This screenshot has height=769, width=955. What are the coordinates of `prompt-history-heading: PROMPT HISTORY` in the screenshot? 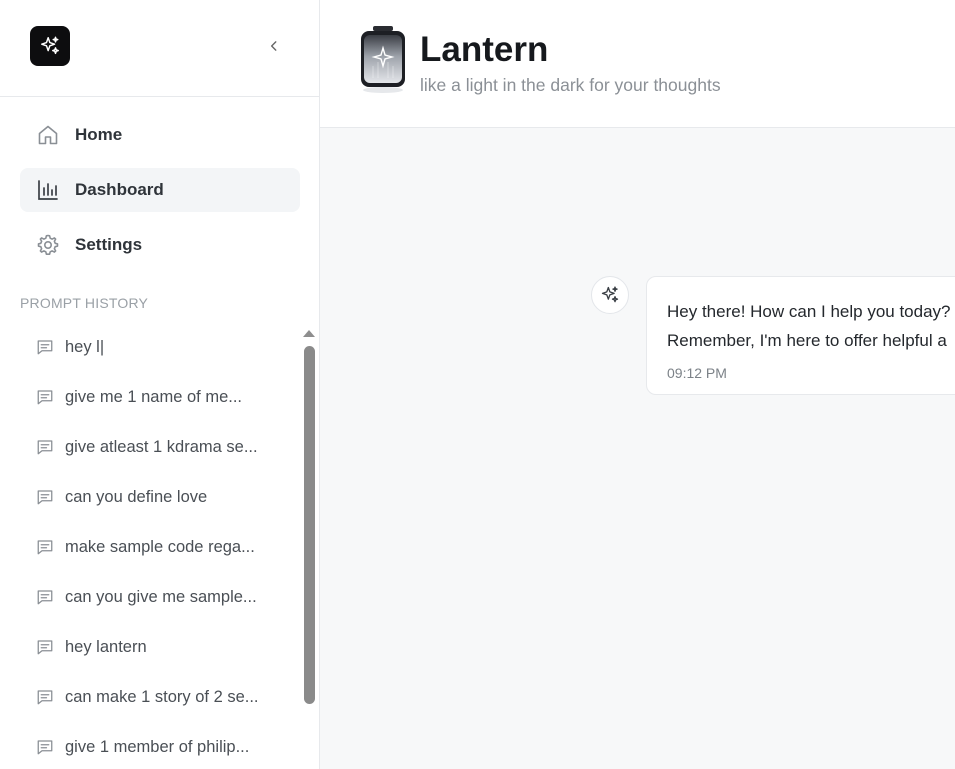 It's located at (84, 303).